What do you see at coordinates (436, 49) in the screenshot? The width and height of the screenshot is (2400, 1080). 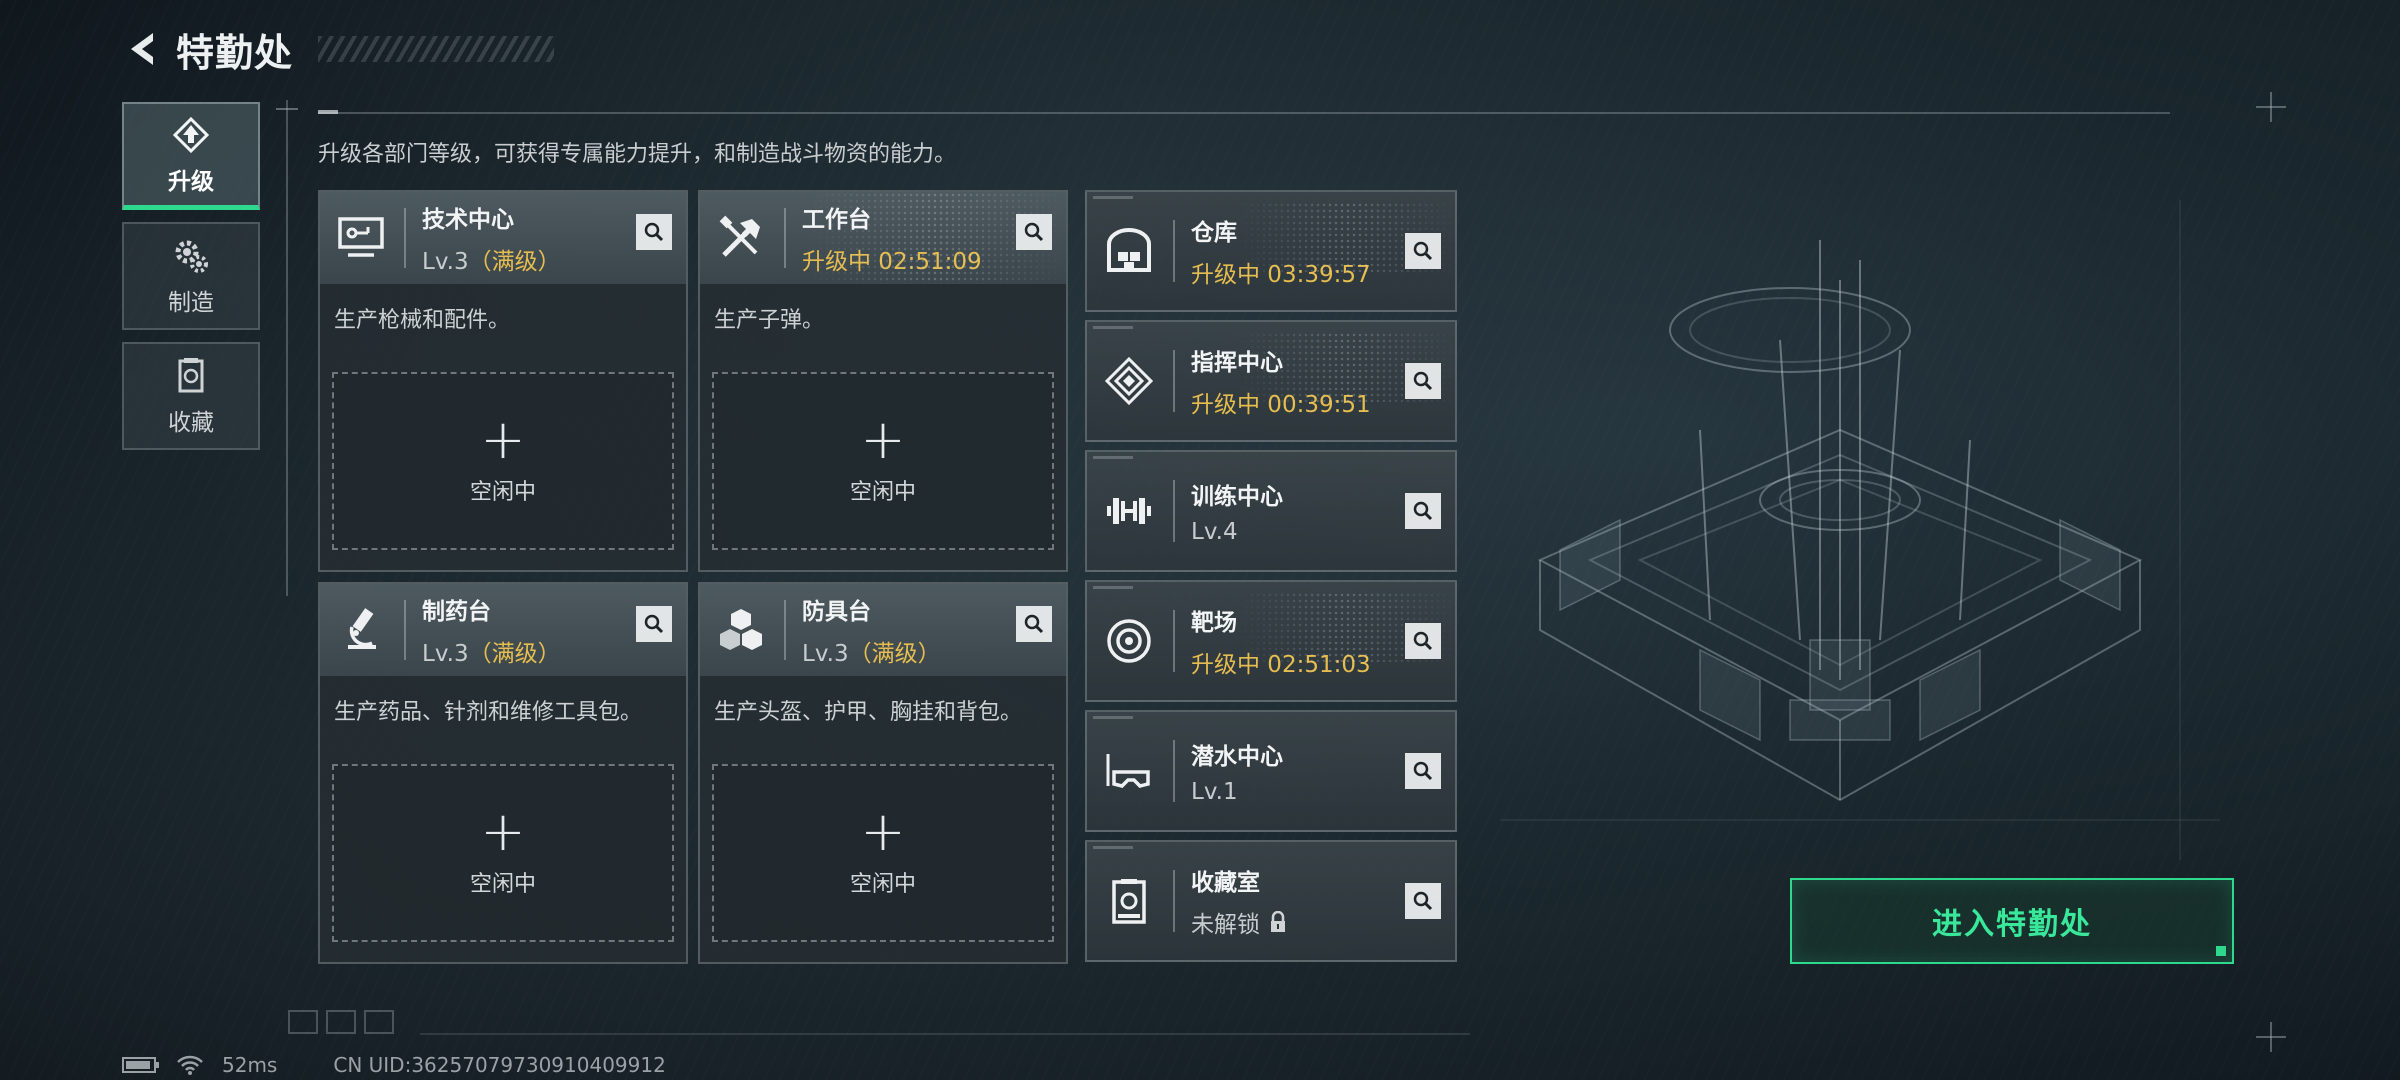 I see `title-decoration` at bounding box center [436, 49].